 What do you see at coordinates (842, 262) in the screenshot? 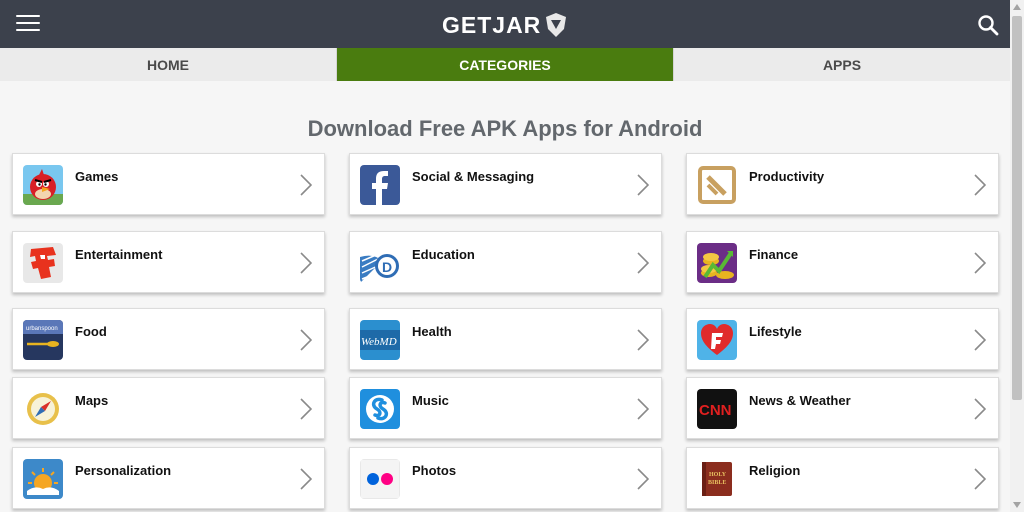
I see `category-card-finance: Finance` at bounding box center [842, 262].